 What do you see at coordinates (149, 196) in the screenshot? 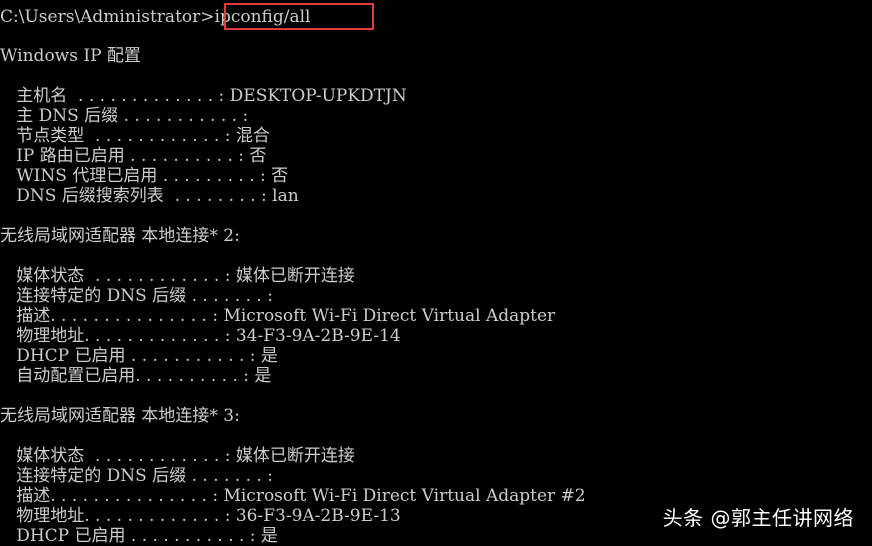
I see `output-line: DNS 后缀搜索列表 . . . . . . . . : lan` at bounding box center [149, 196].